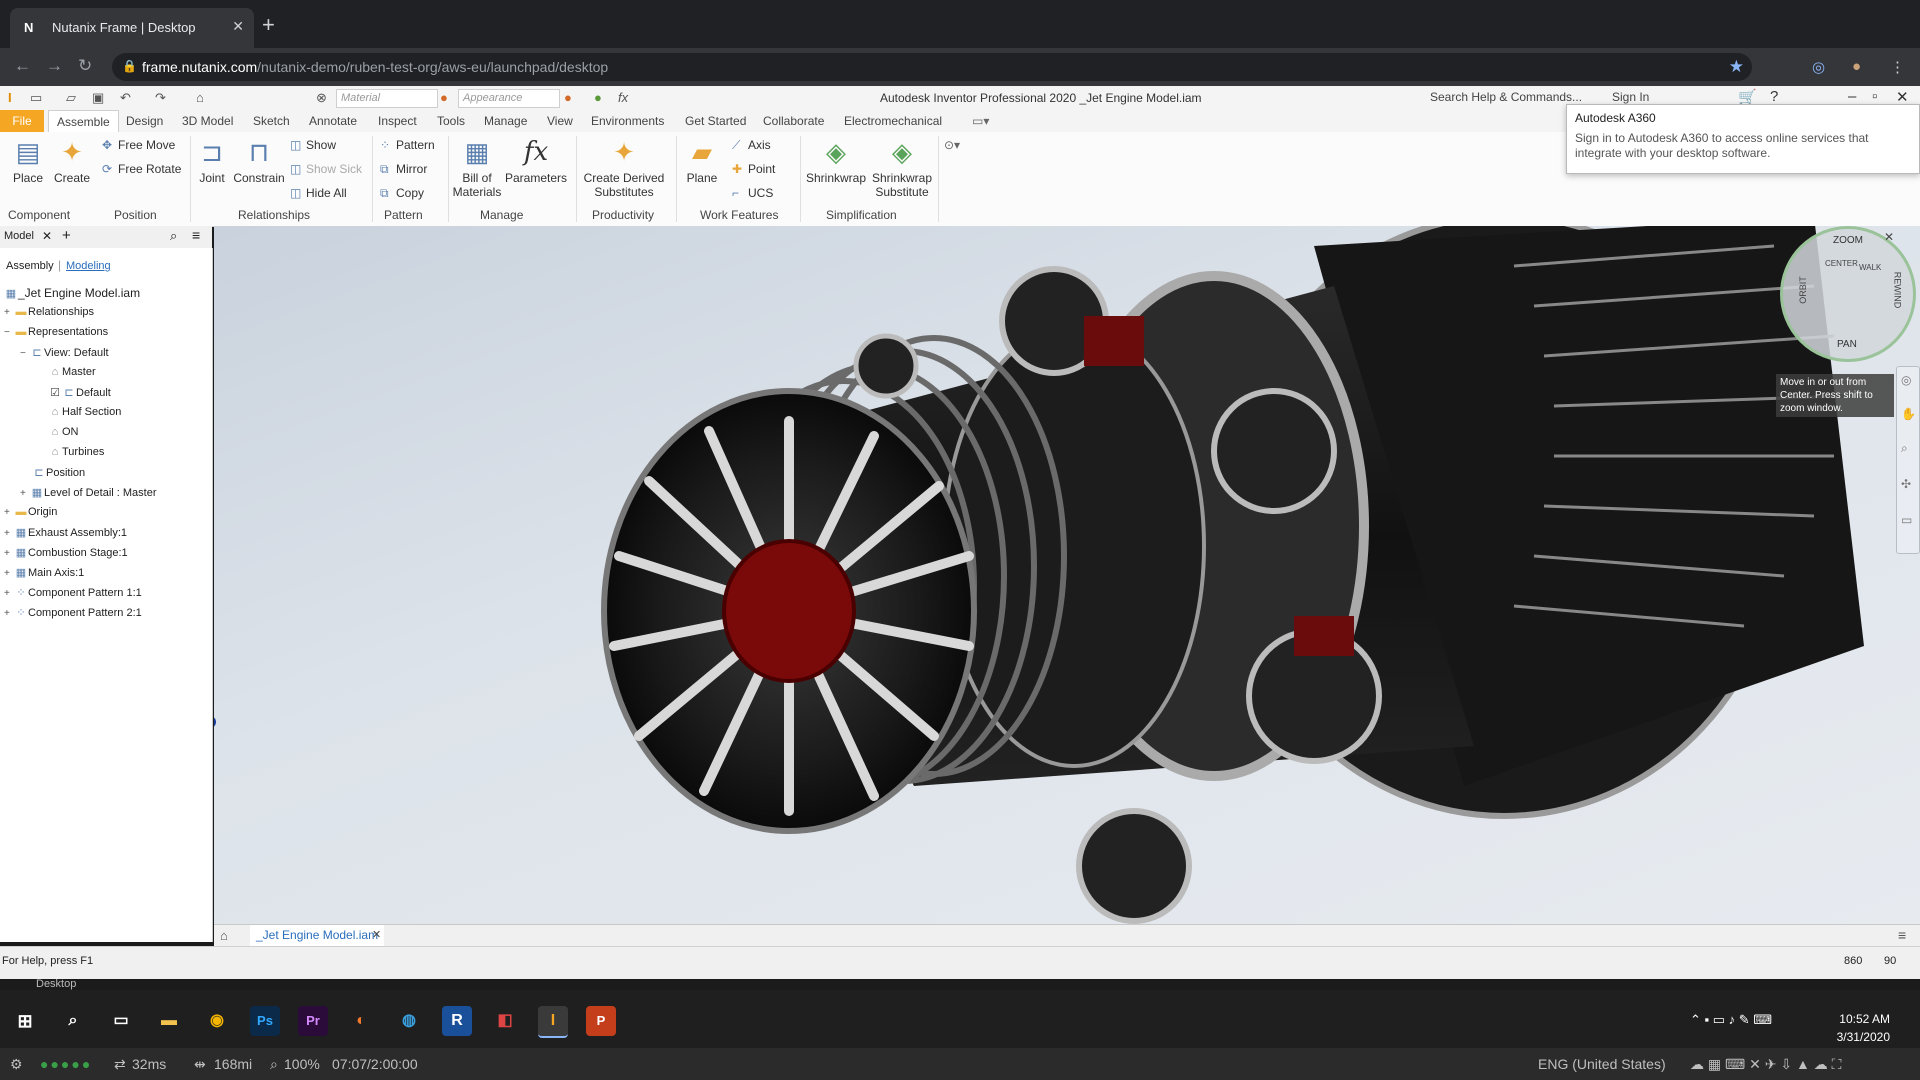  I want to click on browser-tab: N Nutanix Frame | Desktop ✕, so click(132, 28).